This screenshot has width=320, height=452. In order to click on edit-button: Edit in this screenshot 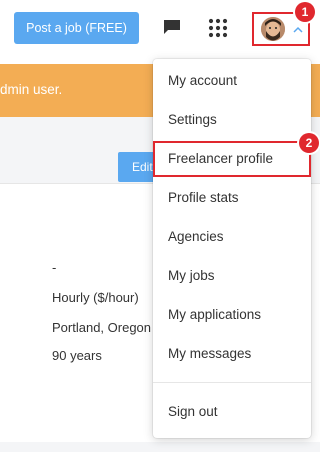, I will do `click(138, 167)`.